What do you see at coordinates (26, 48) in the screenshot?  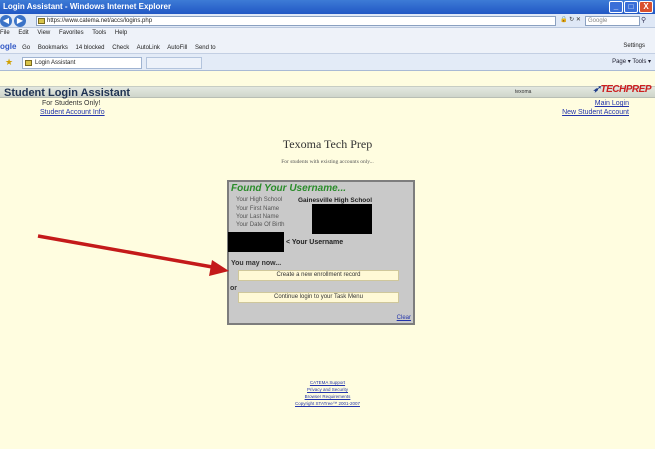 I see `toolbar-go: Go` at bounding box center [26, 48].